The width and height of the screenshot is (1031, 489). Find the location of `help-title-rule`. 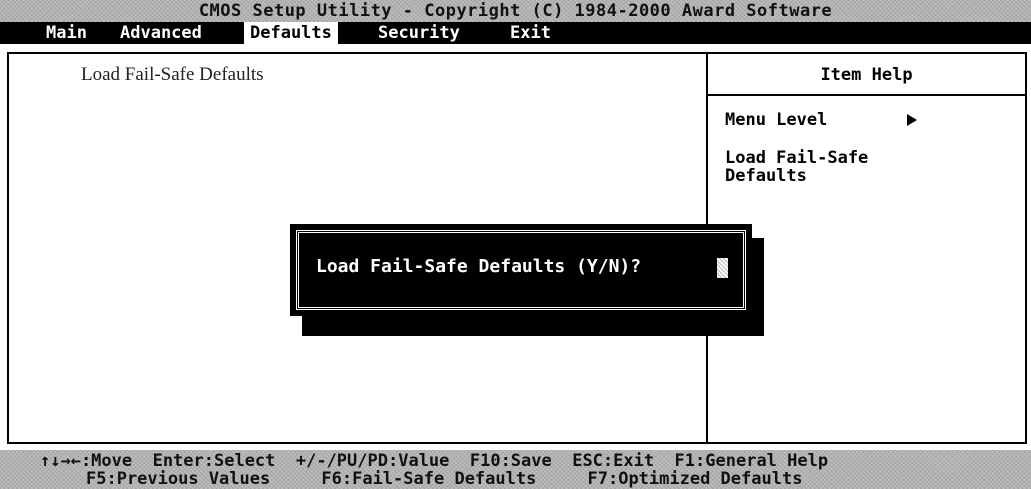

help-title-rule is located at coordinates (866, 95).